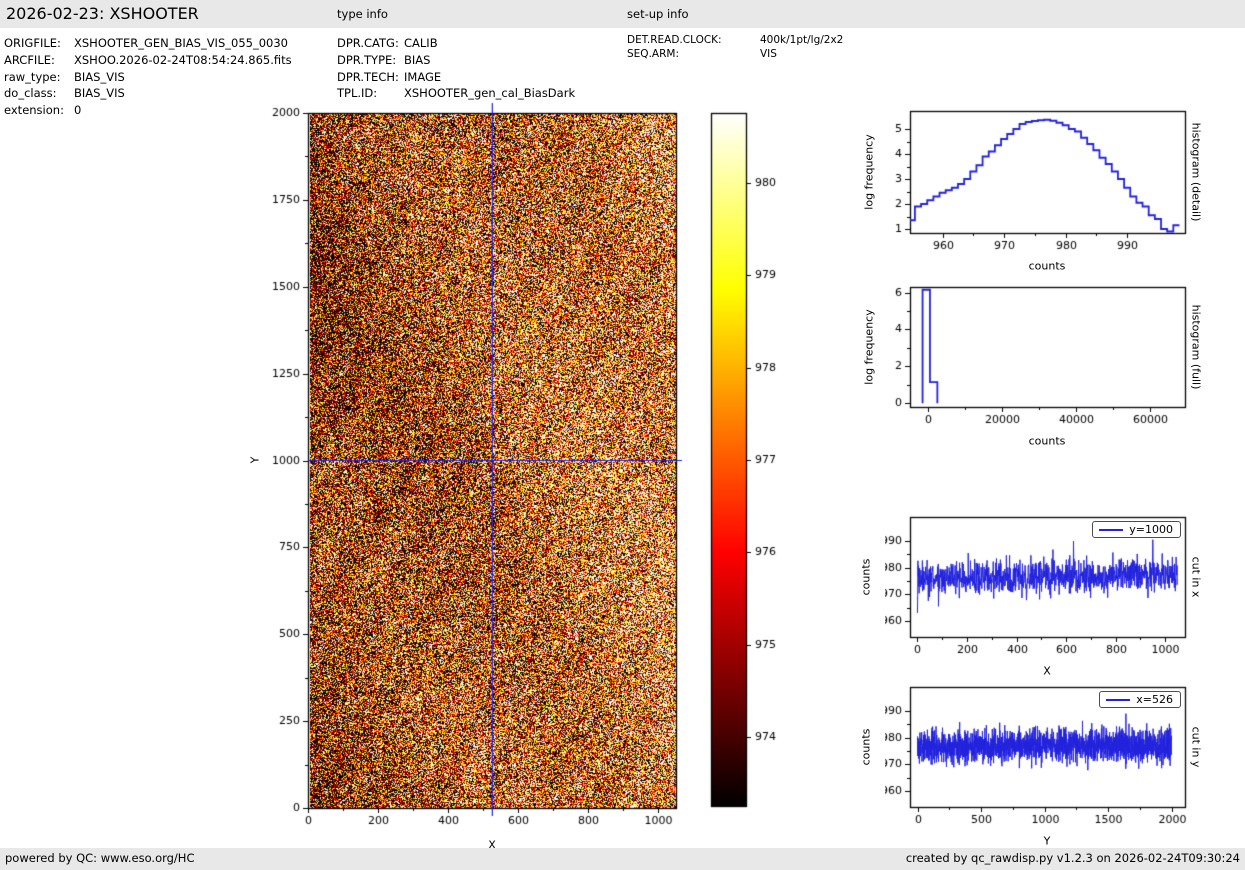 Image resolution: width=1245 pixels, height=870 pixels. I want to click on legend-label: x=526, so click(1154, 699).